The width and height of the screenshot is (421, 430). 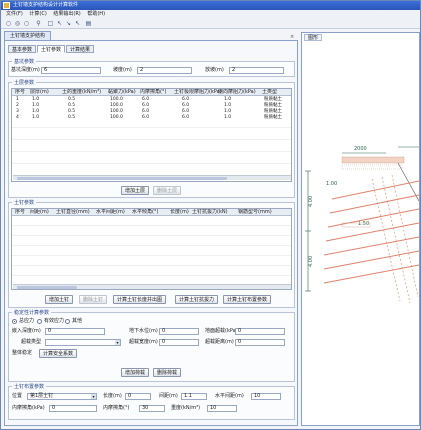 I want to click on col-spacing: 间距(m), so click(x=39, y=212).